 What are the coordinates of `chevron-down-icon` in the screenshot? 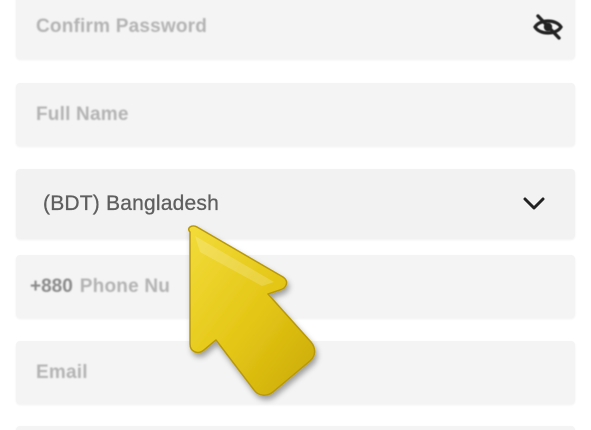 It's located at (534, 203).